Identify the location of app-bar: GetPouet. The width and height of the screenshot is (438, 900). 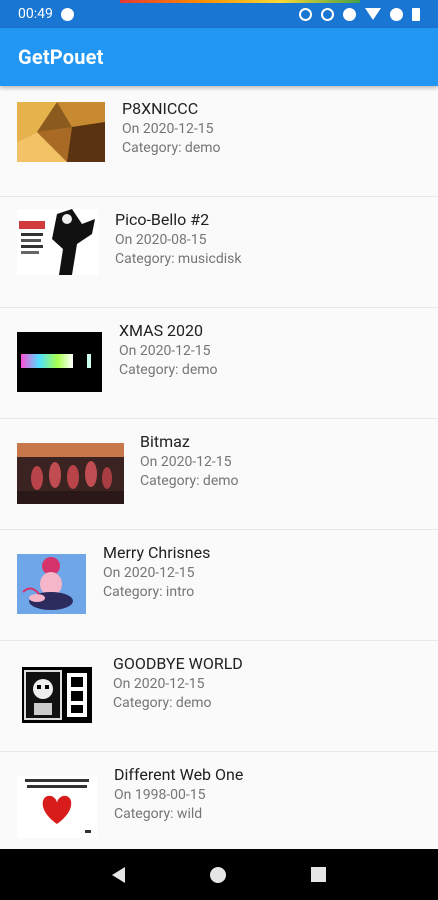
(219, 57).